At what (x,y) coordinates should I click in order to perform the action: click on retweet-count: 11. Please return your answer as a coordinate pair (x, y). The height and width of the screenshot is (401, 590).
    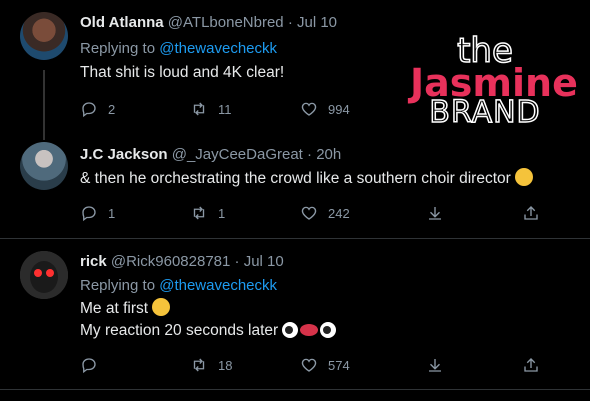
    Looking at the image, I should click on (225, 109).